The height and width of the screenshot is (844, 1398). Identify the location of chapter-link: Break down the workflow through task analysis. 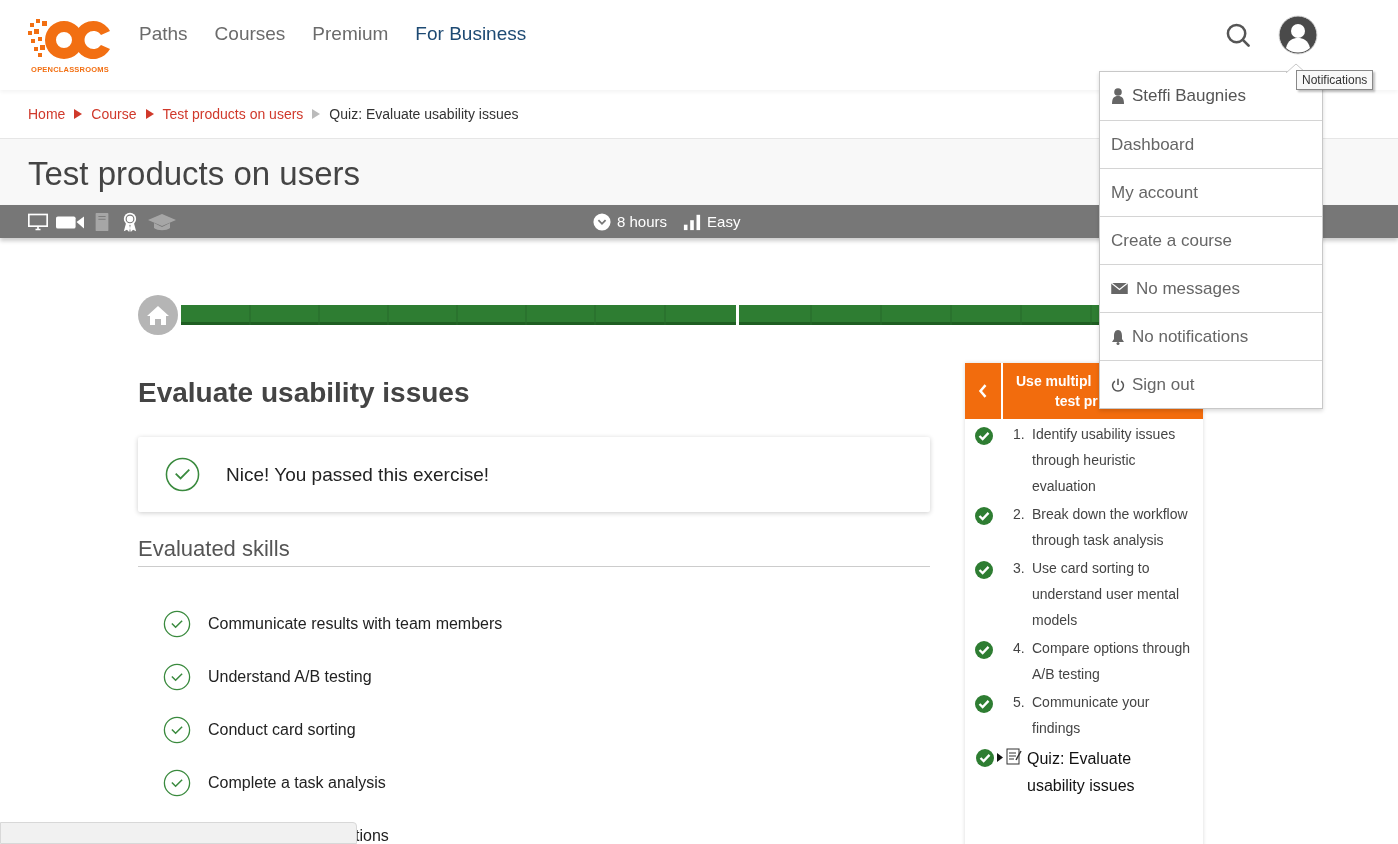
(1111, 527).